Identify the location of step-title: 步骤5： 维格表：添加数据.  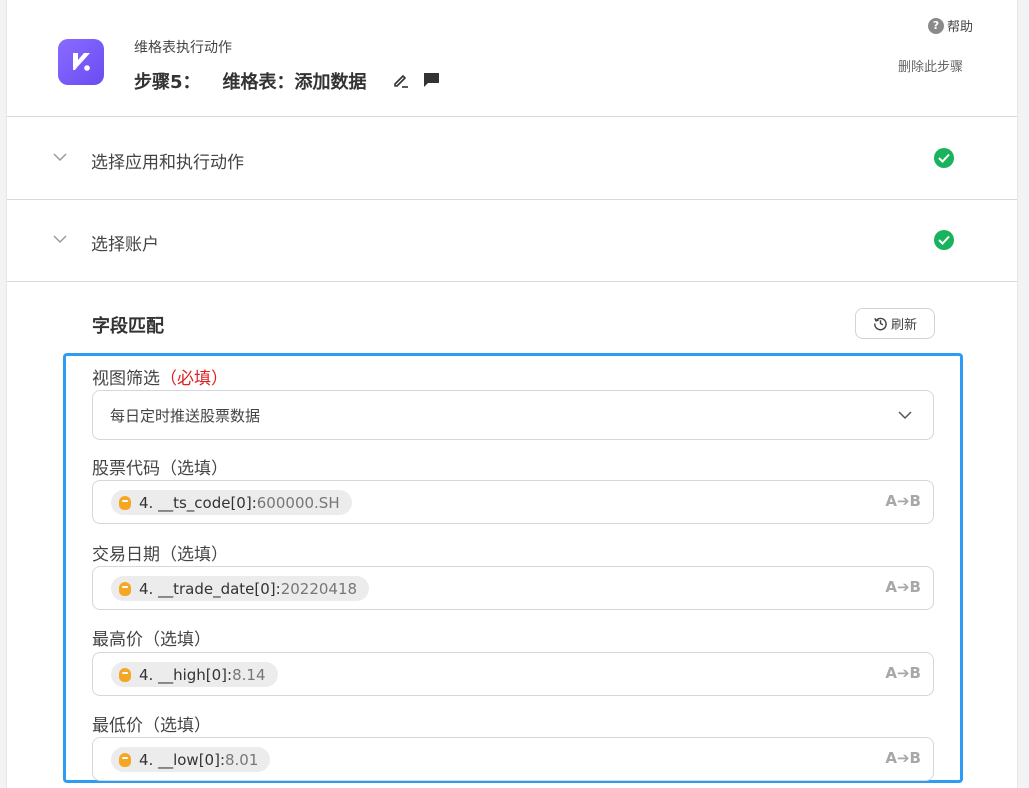
(250, 81).